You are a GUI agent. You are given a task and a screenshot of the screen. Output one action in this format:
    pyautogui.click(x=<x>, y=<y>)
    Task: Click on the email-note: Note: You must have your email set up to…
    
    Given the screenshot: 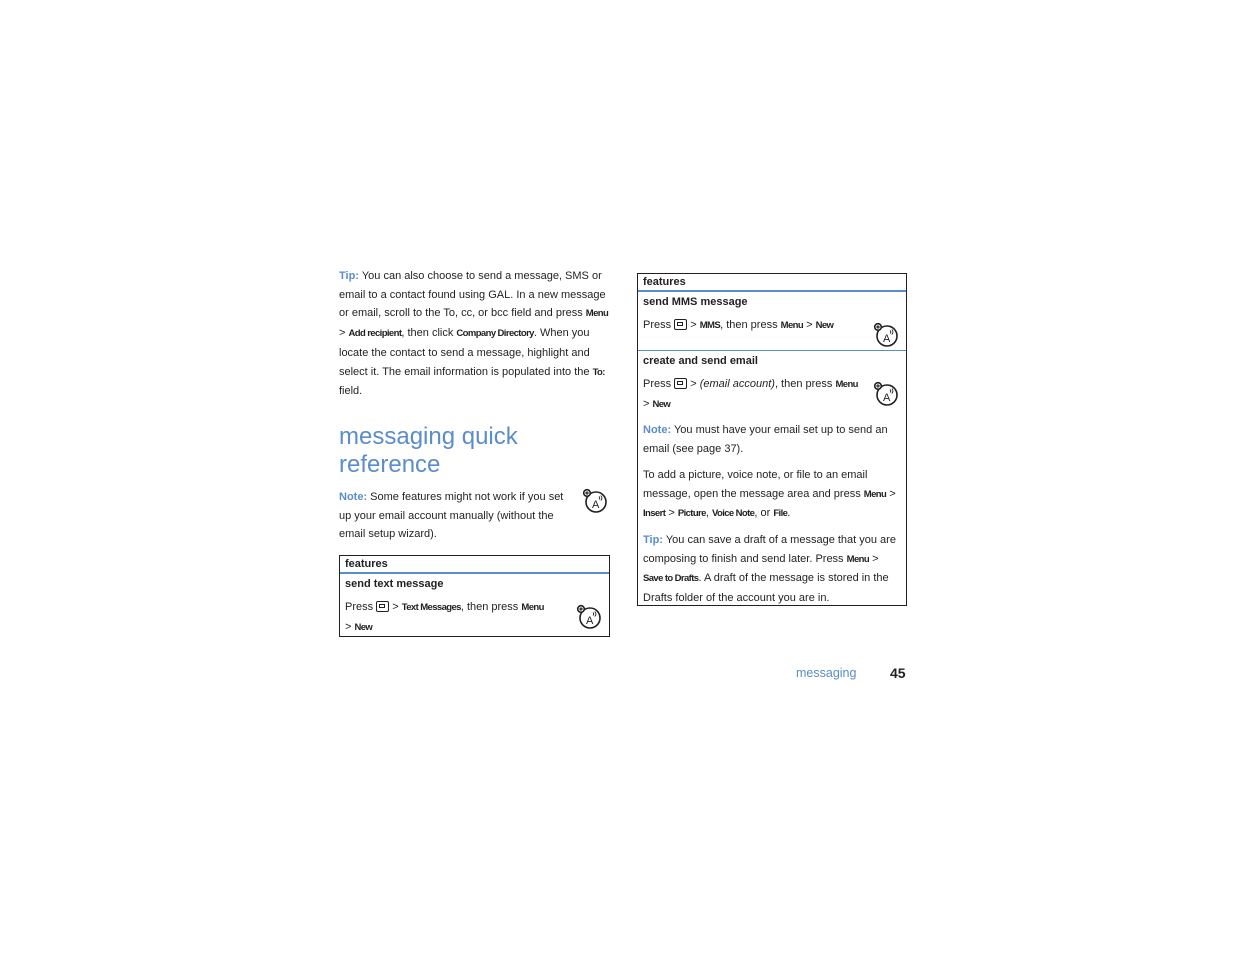 What is the action you would take?
    pyautogui.click(x=765, y=440)
    